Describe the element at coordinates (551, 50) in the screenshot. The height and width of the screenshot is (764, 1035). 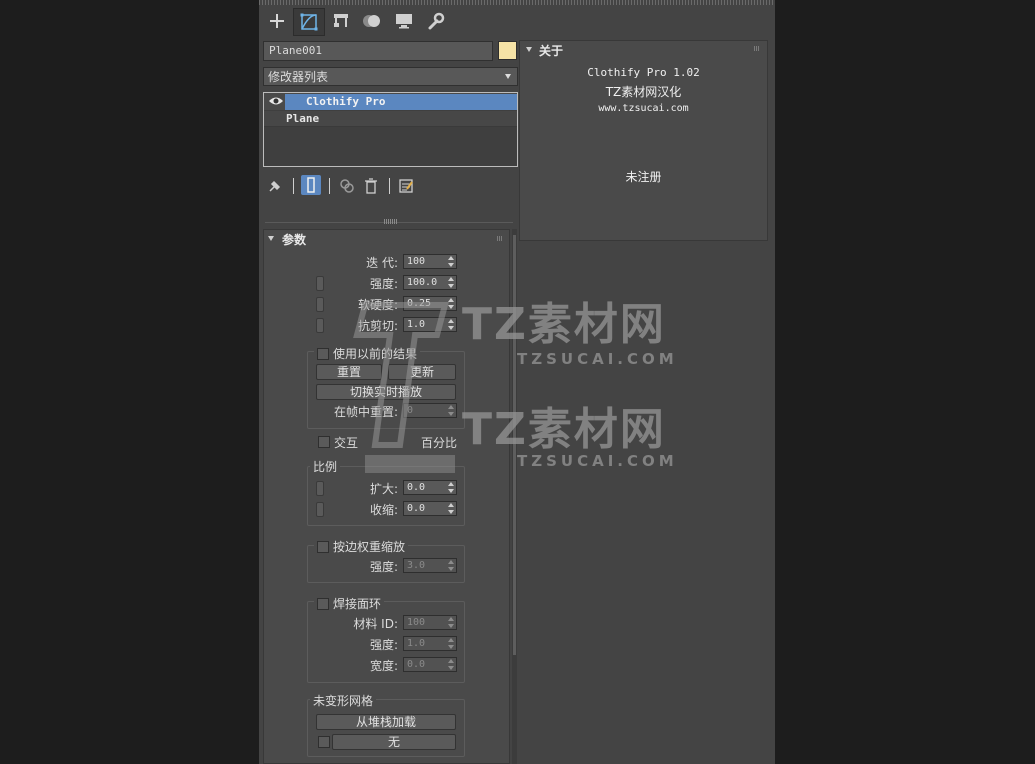
I see `about-title: 关于` at that location.